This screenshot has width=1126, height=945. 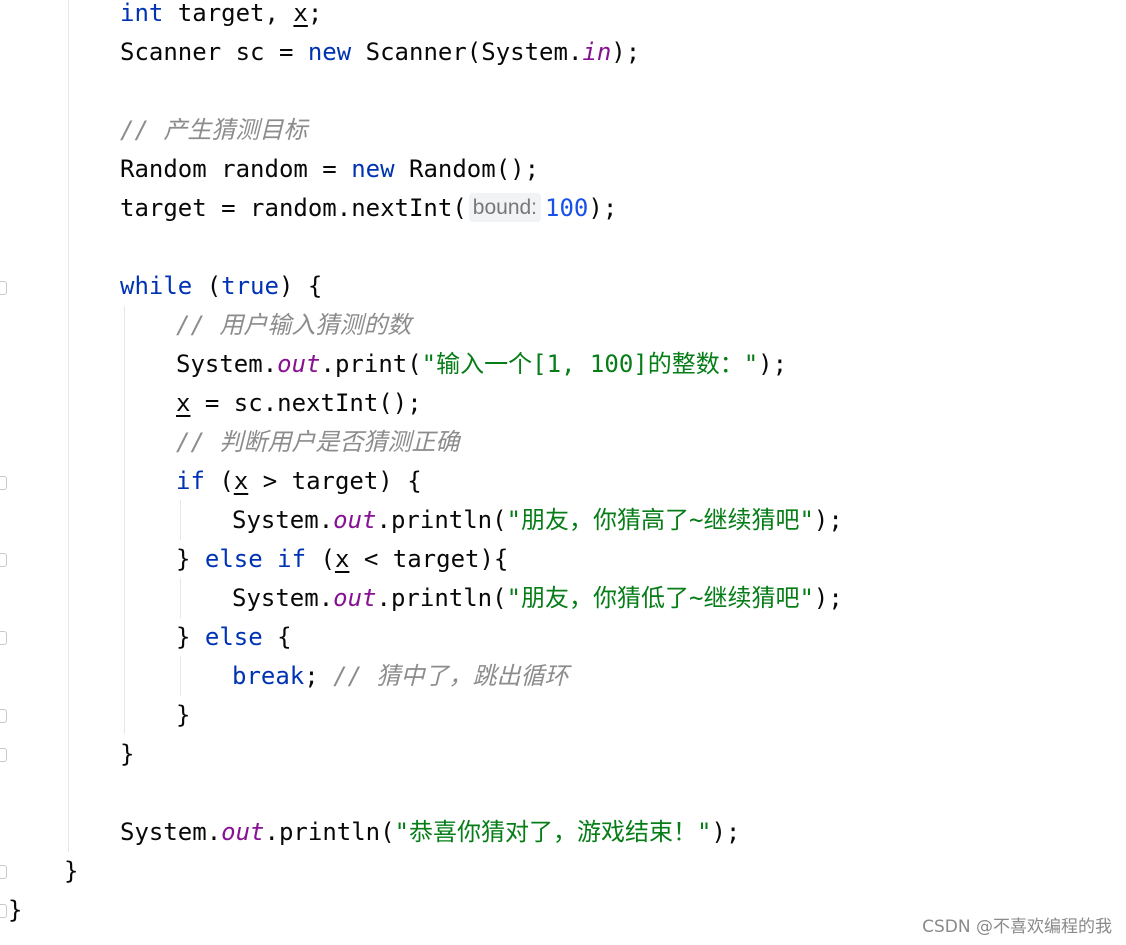 I want to click on keyword-token: while, so click(x=156, y=286).